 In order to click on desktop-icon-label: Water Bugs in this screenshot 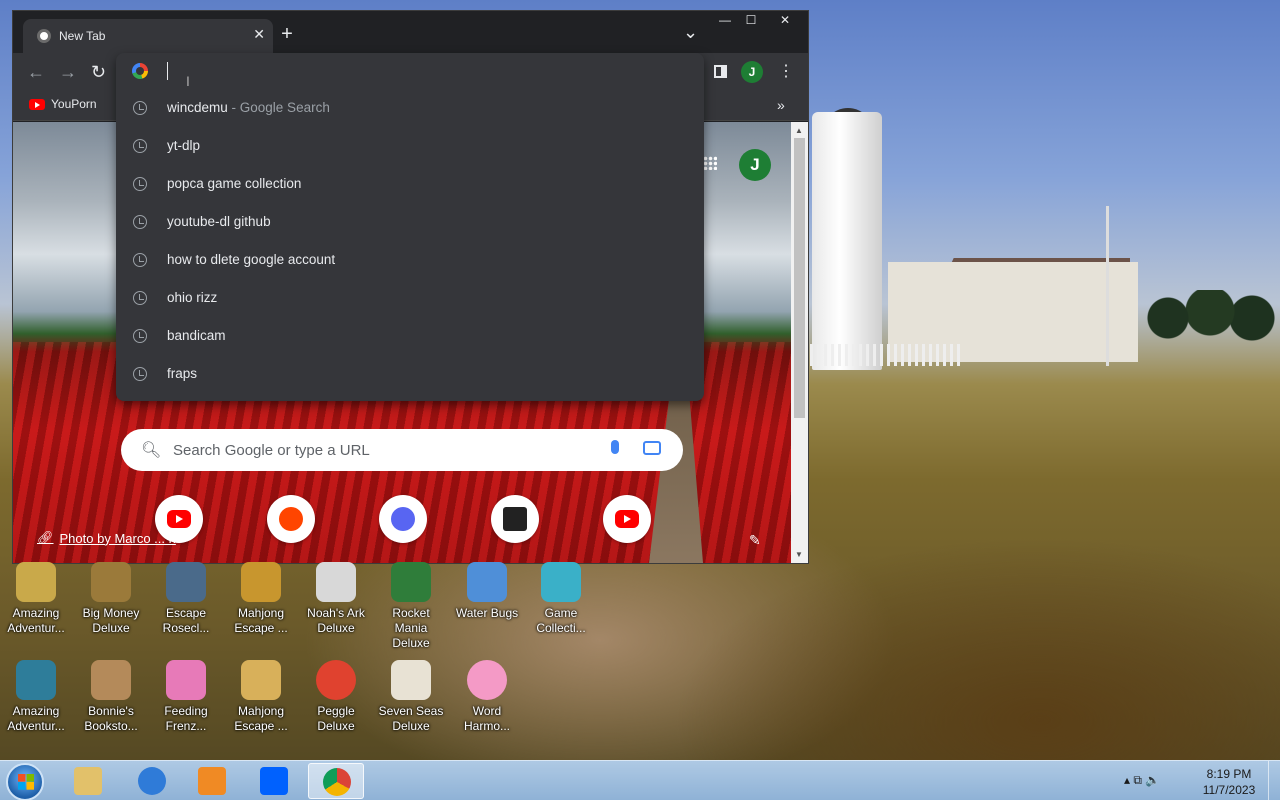, I will do `click(487, 613)`.